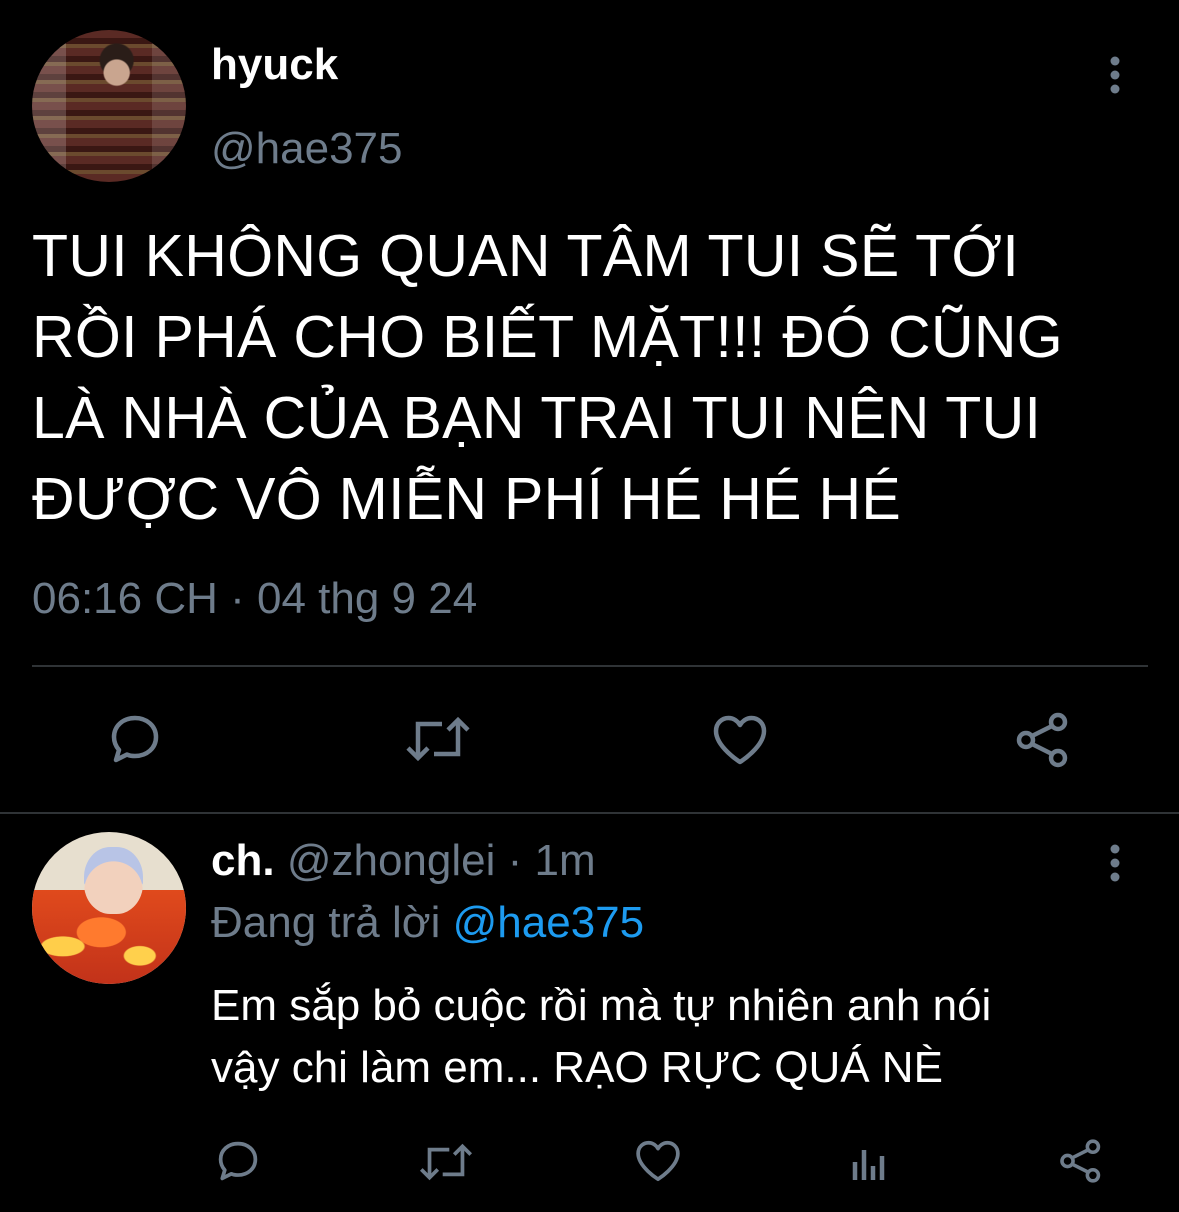  What do you see at coordinates (391, 860) in the screenshot?
I see `reply-handle: @zhonglei` at bounding box center [391, 860].